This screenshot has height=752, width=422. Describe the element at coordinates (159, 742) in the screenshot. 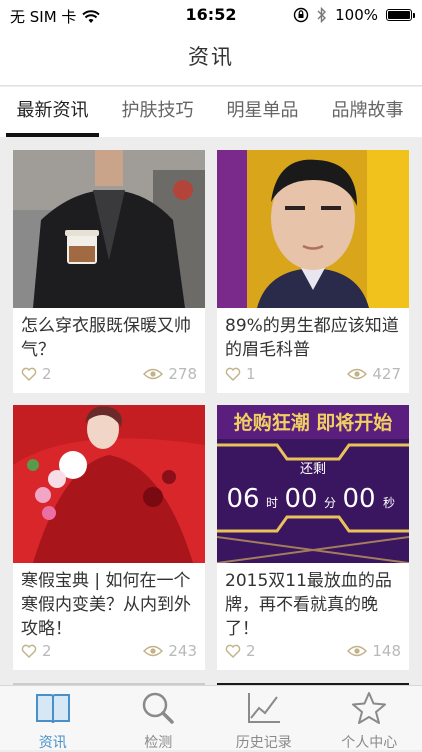

I see `bottom-tab-label: 检测` at that location.